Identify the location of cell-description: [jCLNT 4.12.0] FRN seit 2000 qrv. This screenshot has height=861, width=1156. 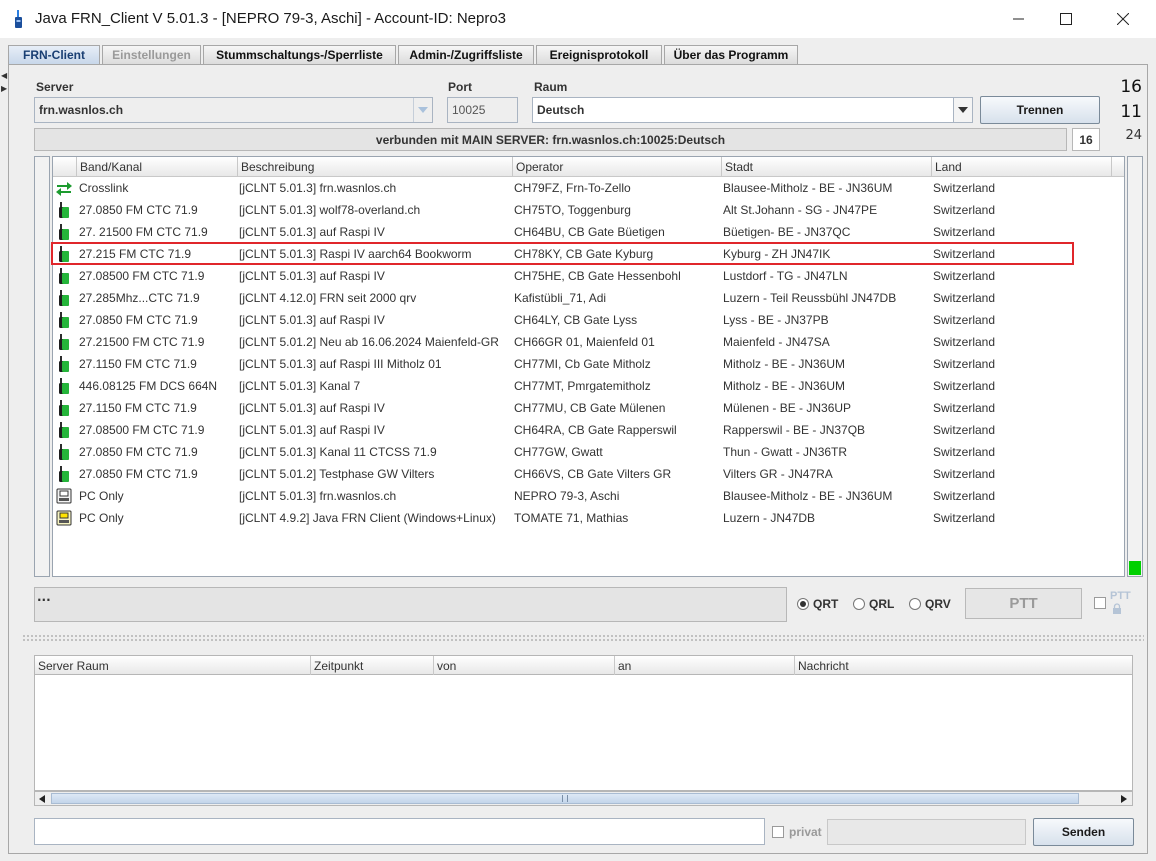
(328, 298).